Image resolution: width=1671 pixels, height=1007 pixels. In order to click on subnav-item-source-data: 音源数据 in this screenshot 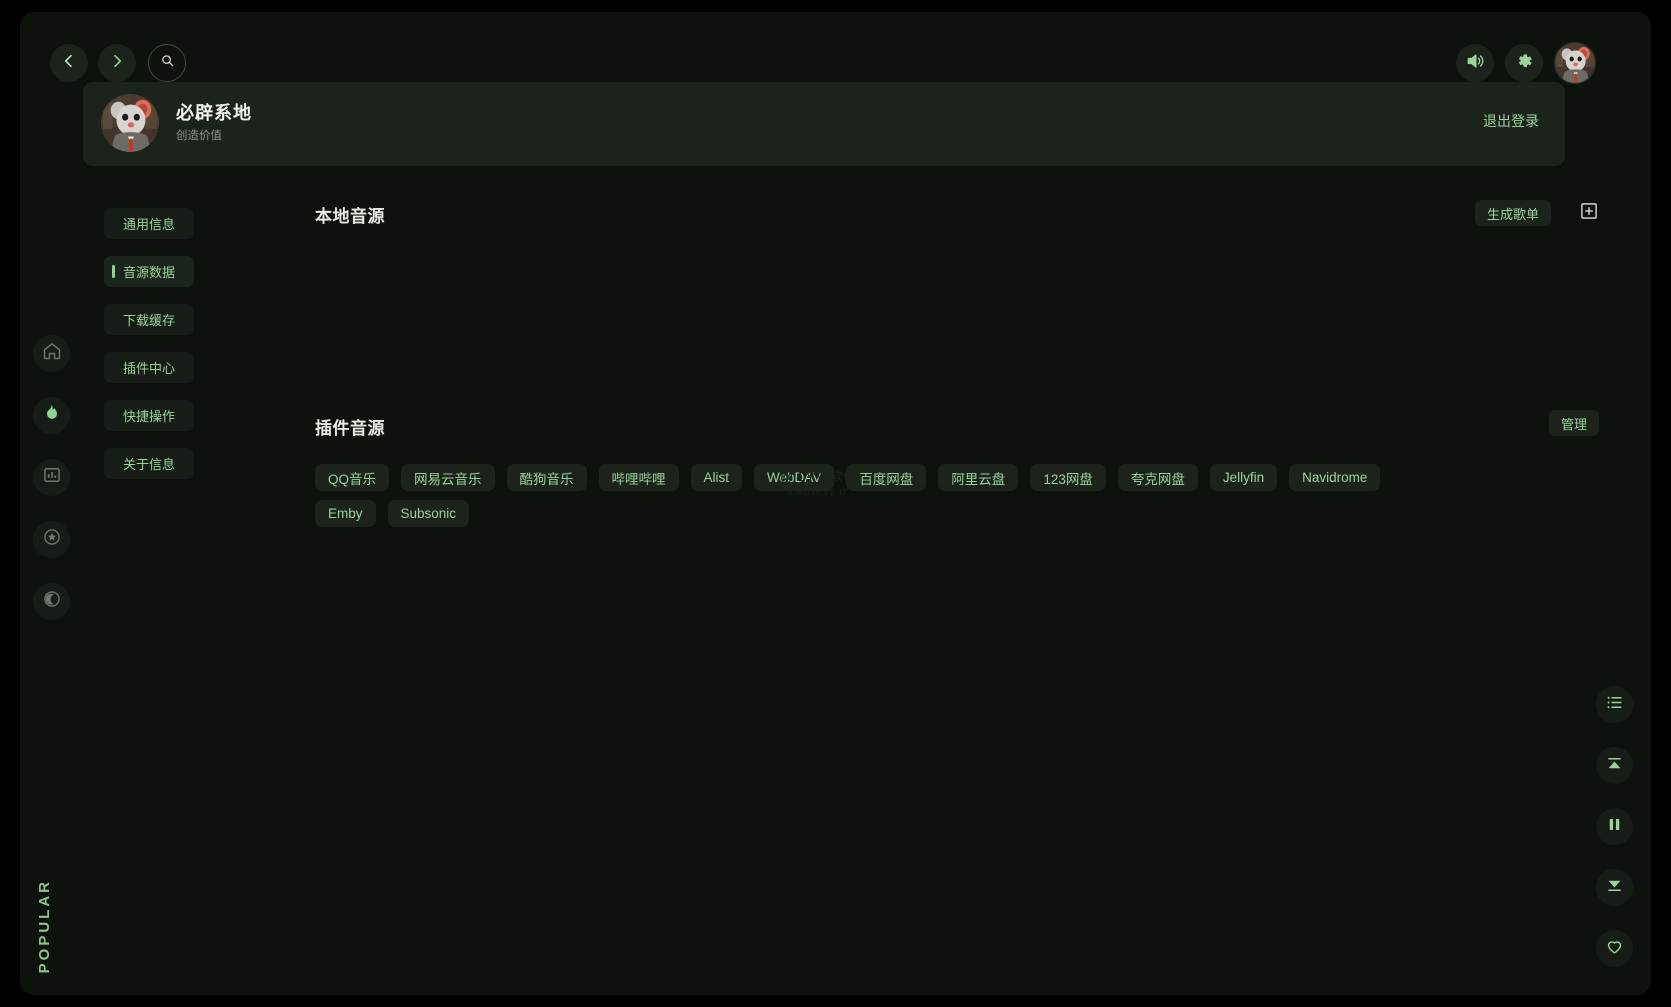, I will do `click(149, 271)`.